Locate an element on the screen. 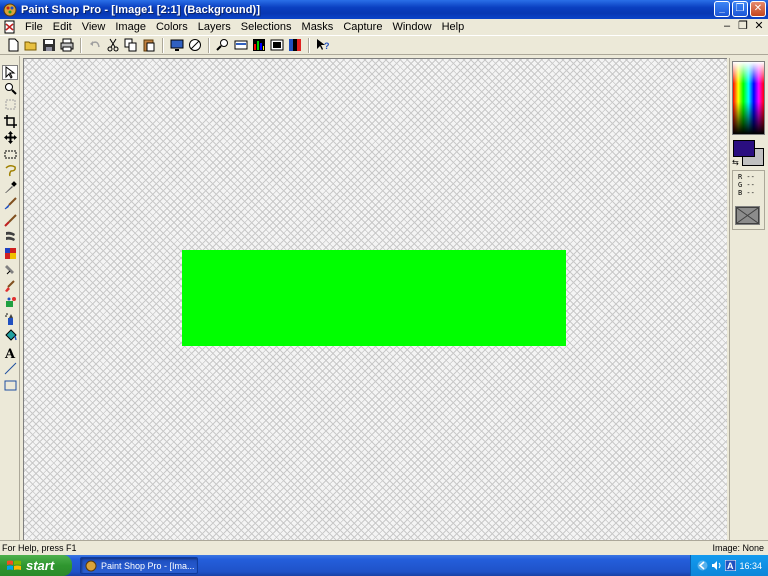 The image size is (768, 576). paint-shop-pro-app-icon is located at coordinates (10, 10).